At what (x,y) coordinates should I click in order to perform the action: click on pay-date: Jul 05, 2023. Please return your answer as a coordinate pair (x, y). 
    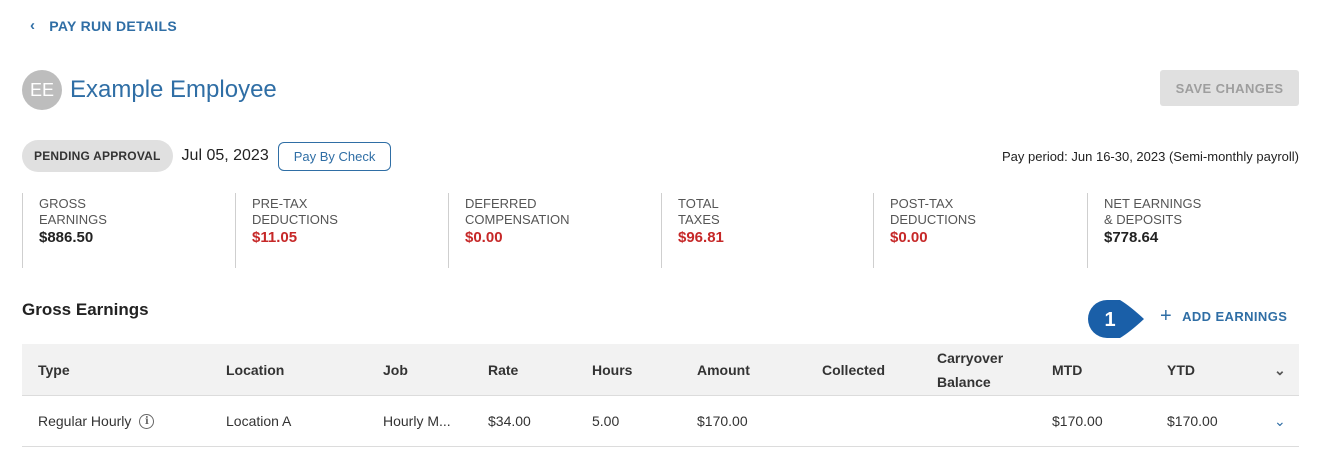
    Looking at the image, I should click on (225, 155).